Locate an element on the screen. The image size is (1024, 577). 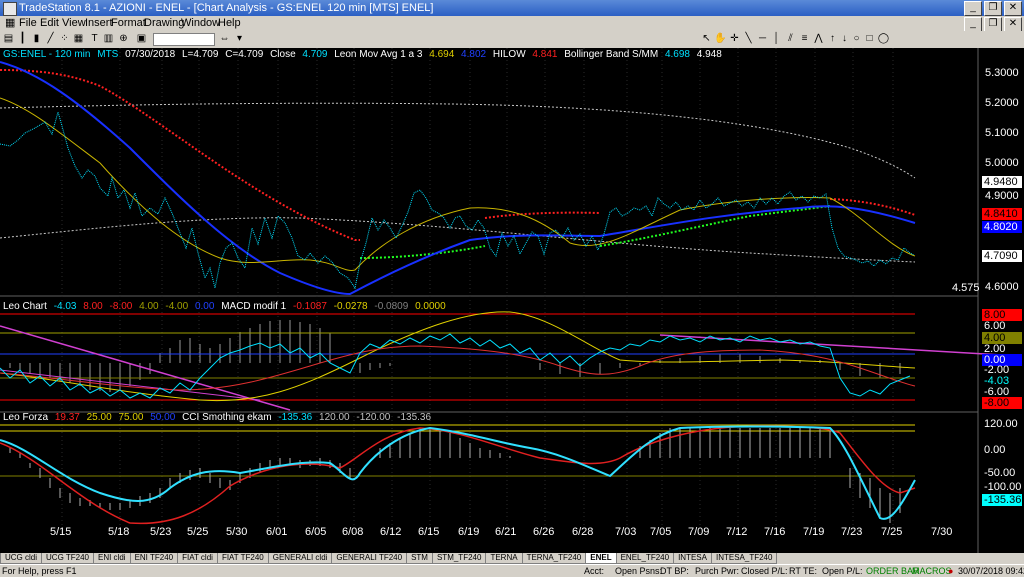
cci-value-3: -120.00 is located at coordinates (373, 417).